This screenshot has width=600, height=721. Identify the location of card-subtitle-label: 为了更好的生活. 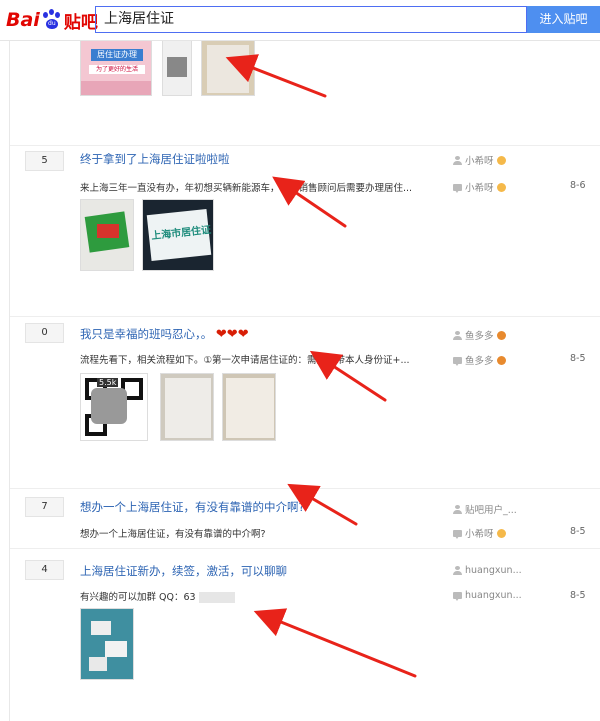
(117, 69).